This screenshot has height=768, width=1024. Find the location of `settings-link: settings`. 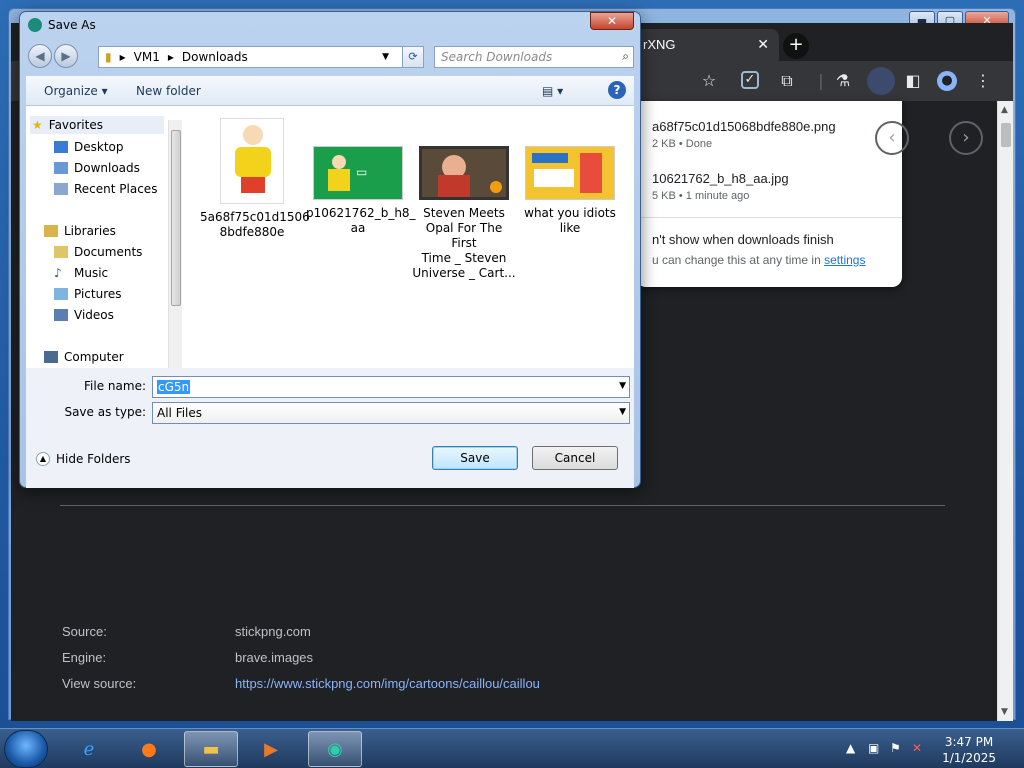

settings-link: settings is located at coordinates (844, 260).